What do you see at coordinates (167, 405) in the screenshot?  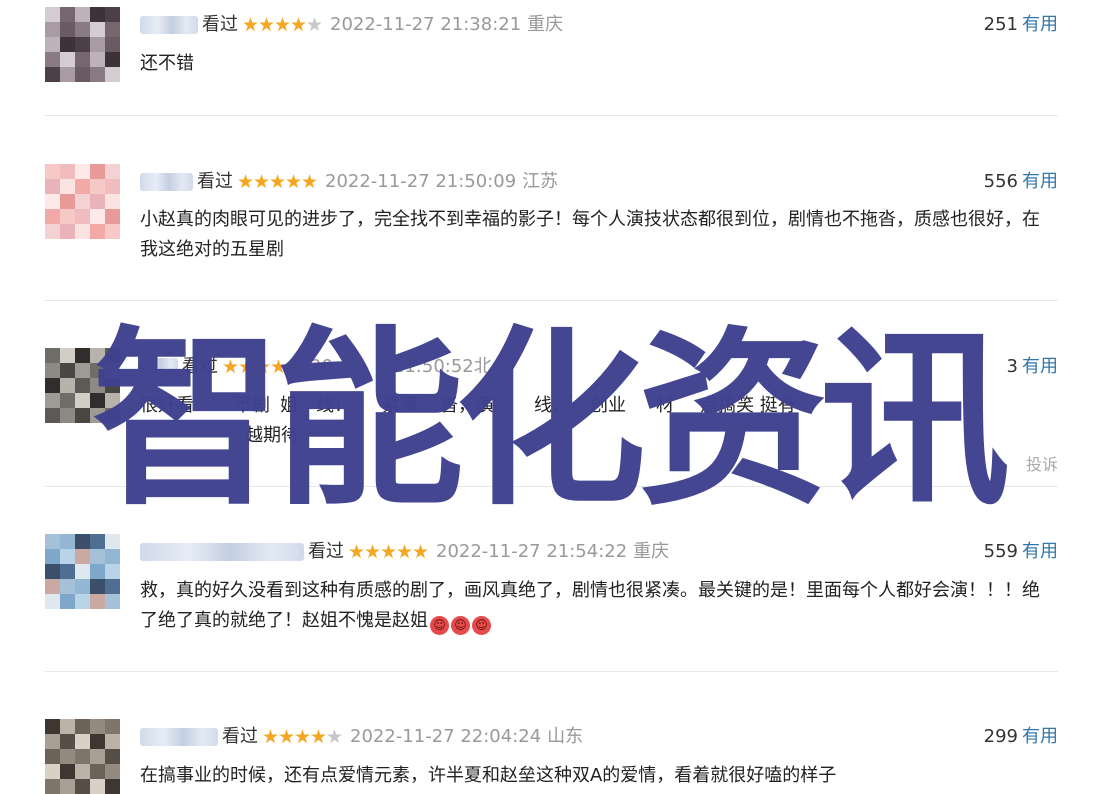 I see `comment-text-fragment: 很好看` at bounding box center [167, 405].